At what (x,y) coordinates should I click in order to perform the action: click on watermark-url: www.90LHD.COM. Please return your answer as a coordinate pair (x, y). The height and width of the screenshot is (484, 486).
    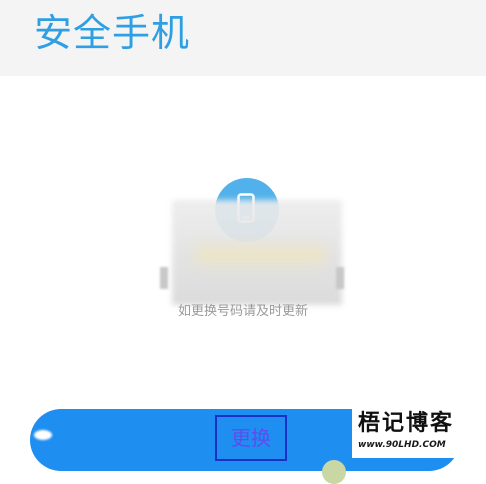
    Looking at the image, I should click on (402, 445).